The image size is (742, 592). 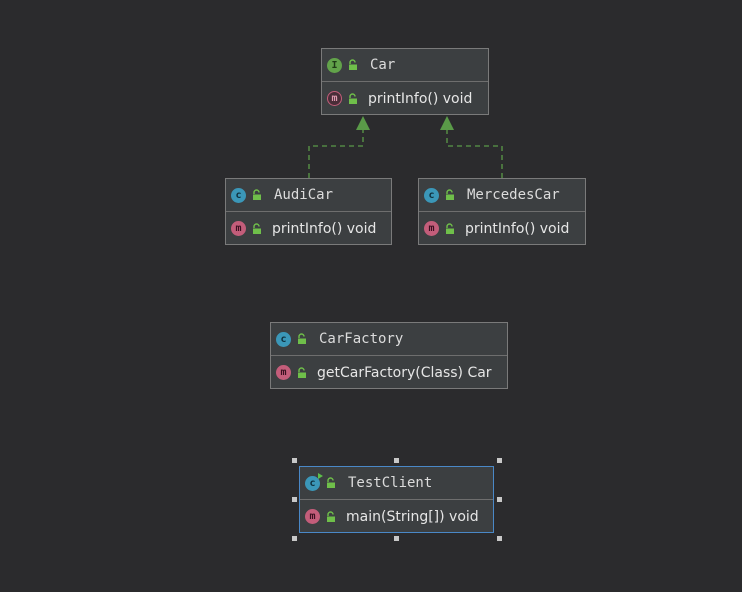 I want to click on class-box-mercedescar: c MercedesCar m printInfo() void, so click(x=502, y=211).